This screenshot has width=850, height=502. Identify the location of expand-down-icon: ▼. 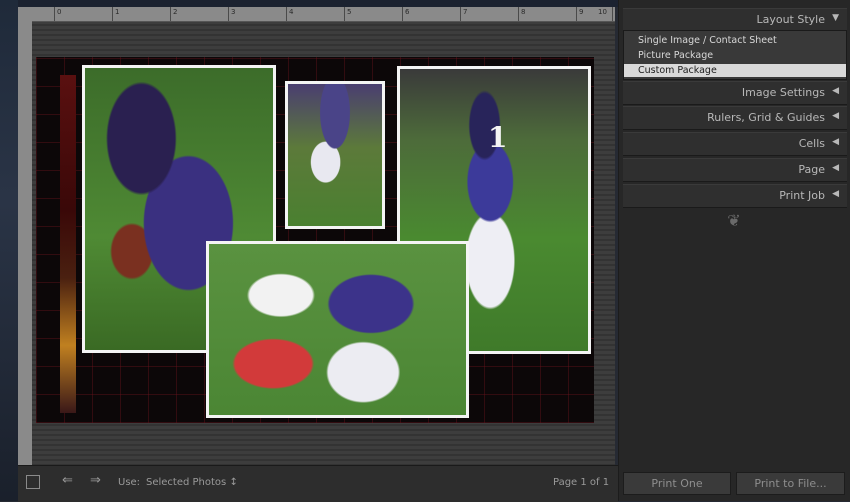
(835, 18).